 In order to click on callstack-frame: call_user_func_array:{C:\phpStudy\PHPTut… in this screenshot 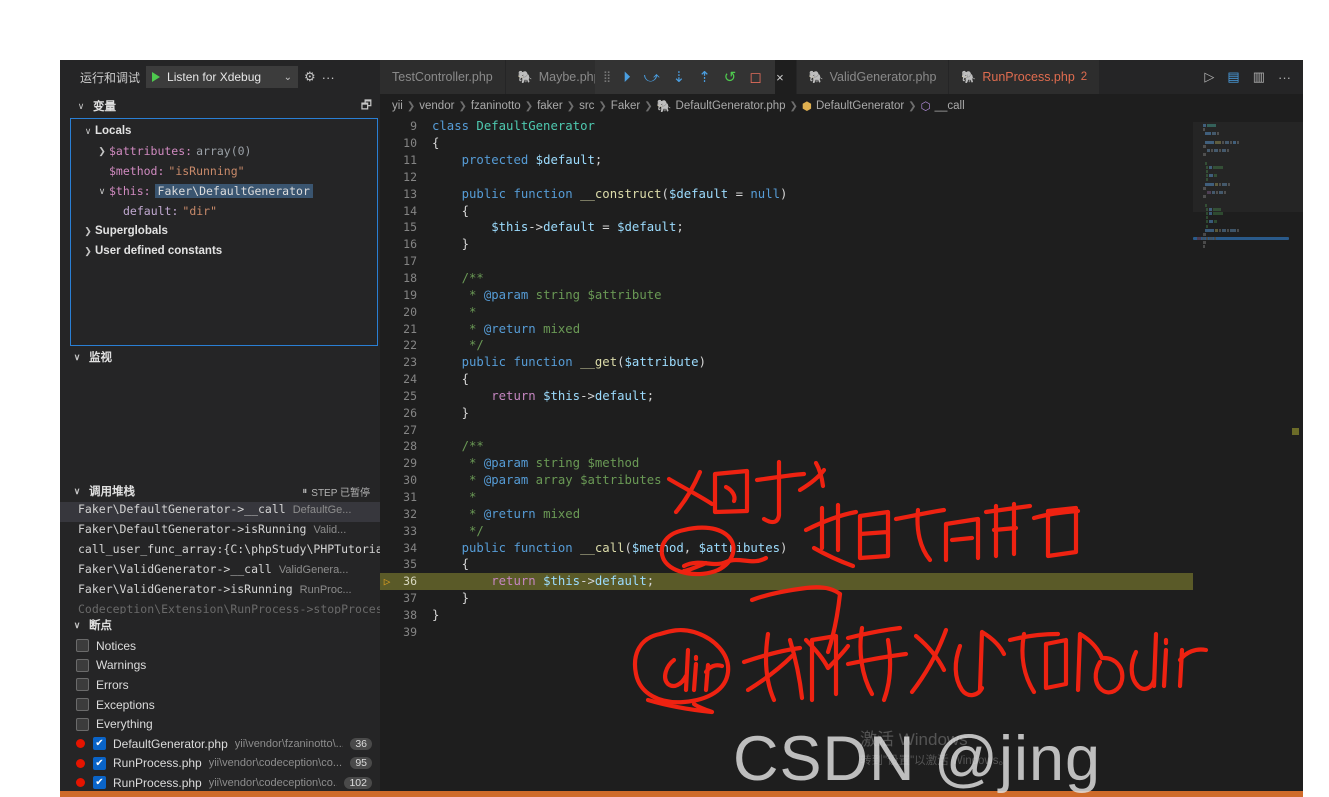, I will do `click(220, 552)`.